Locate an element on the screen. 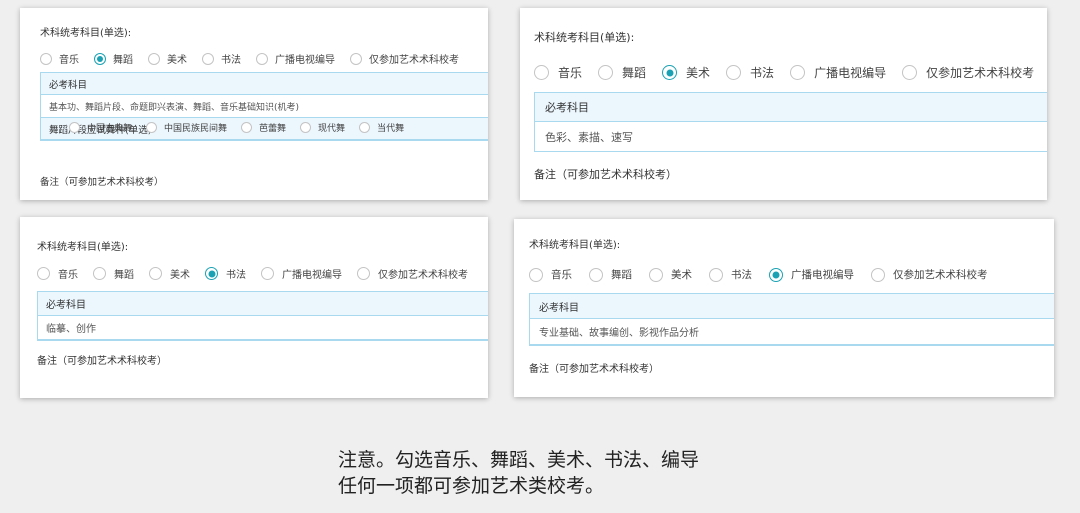  radio-option-ballet: 芭蕾舞 is located at coordinates (263, 127).